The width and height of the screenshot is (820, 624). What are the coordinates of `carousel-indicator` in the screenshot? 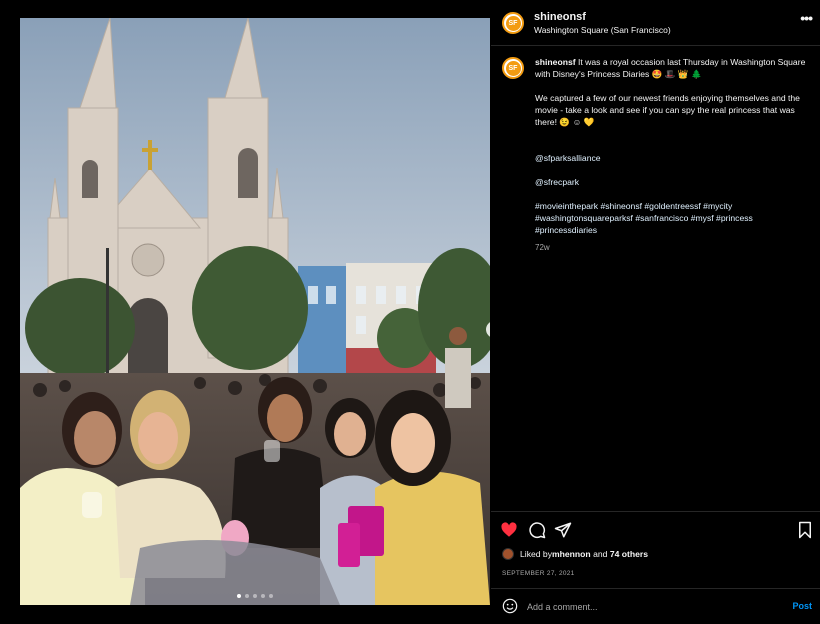 It's located at (255, 596).